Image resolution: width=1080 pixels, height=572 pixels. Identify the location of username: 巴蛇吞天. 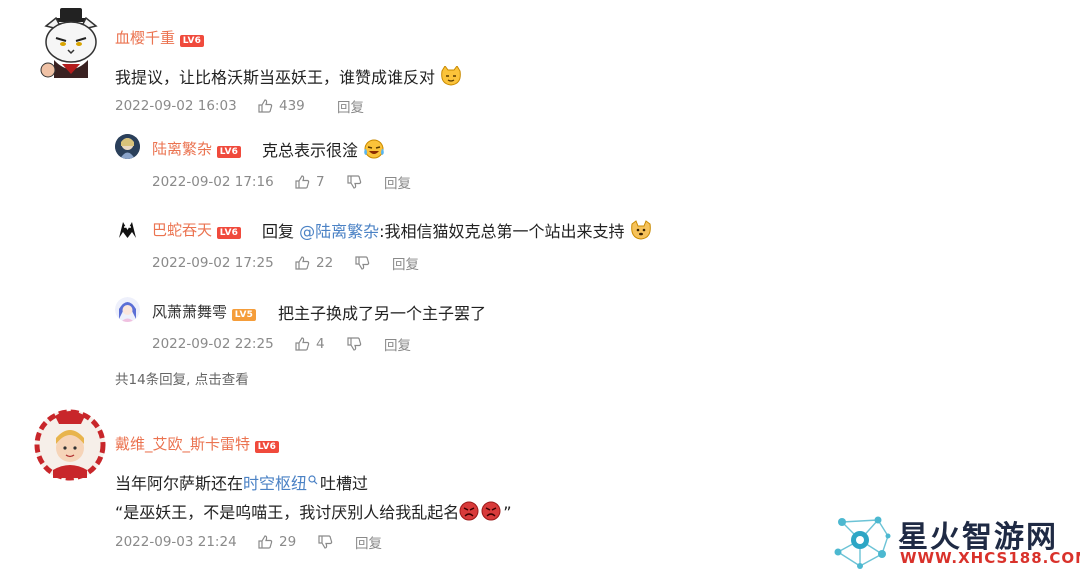
(182, 230).